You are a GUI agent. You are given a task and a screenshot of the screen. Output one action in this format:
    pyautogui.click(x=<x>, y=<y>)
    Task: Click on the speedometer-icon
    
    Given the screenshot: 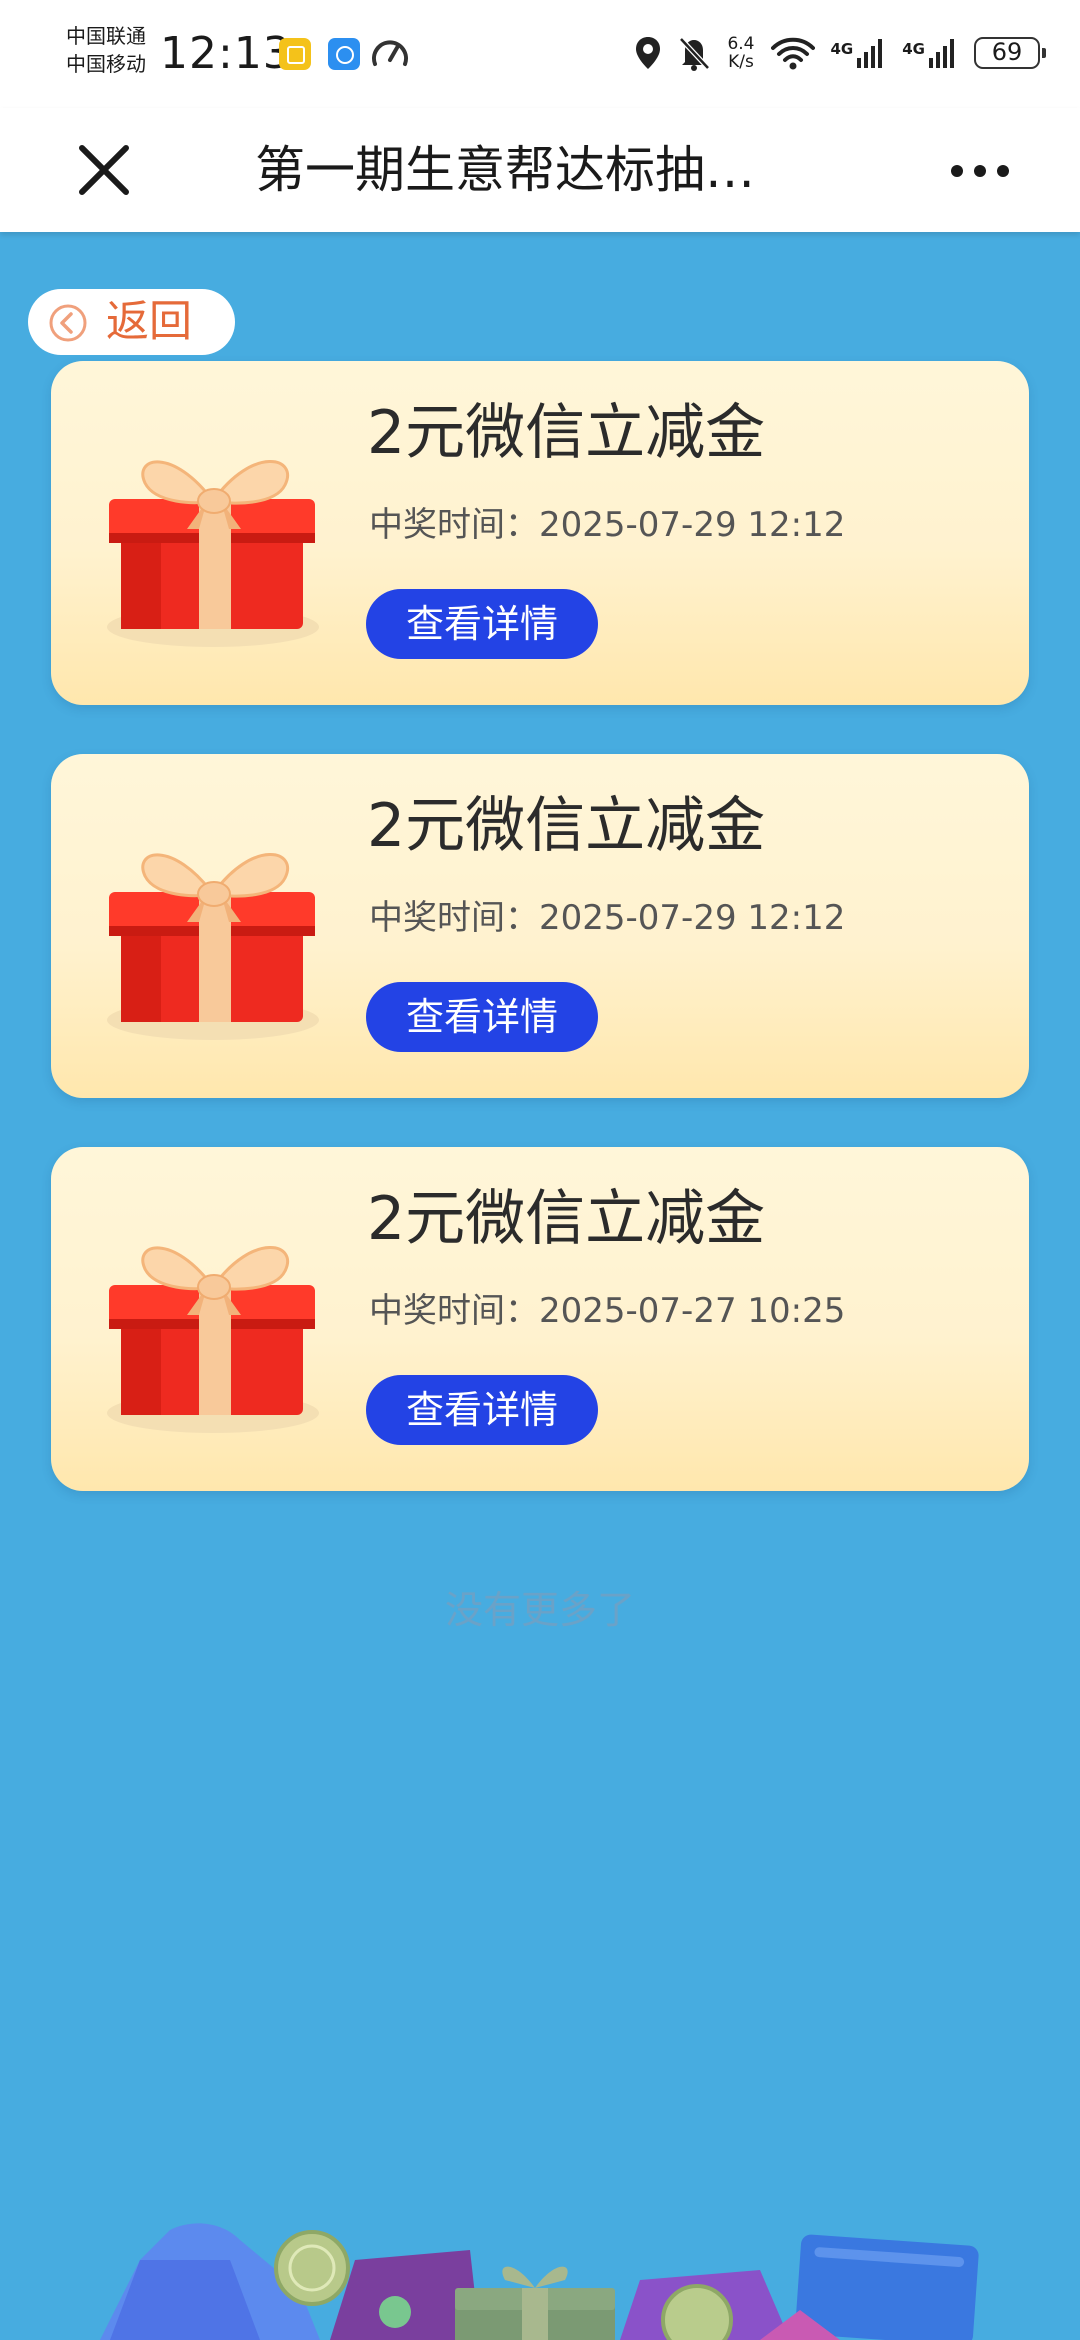 What is the action you would take?
    pyautogui.click(x=390, y=53)
    